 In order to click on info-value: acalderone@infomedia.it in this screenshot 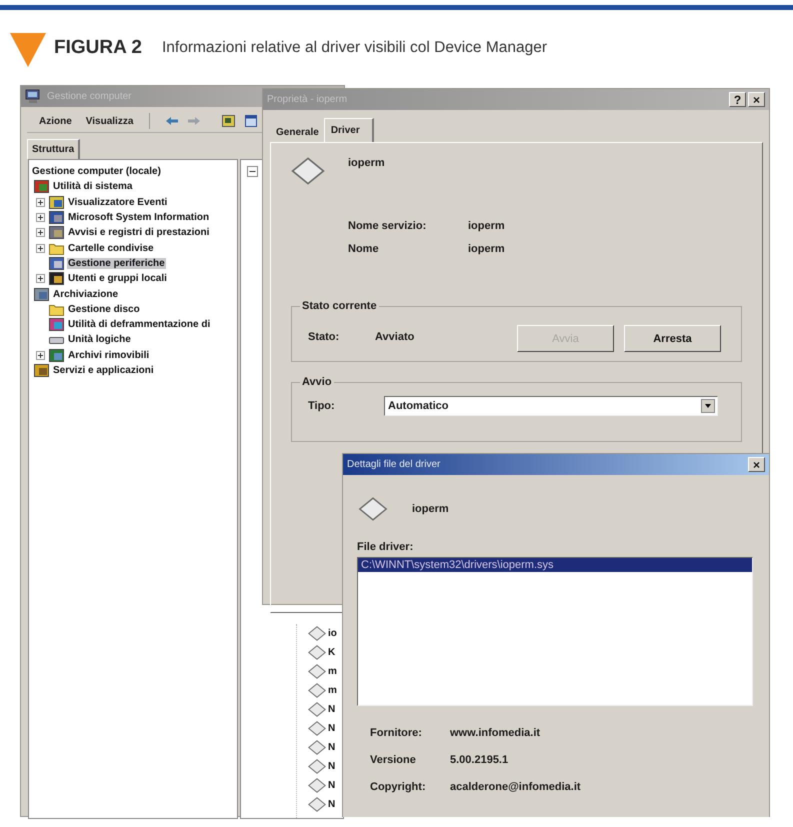, I will do `click(516, 787)`.